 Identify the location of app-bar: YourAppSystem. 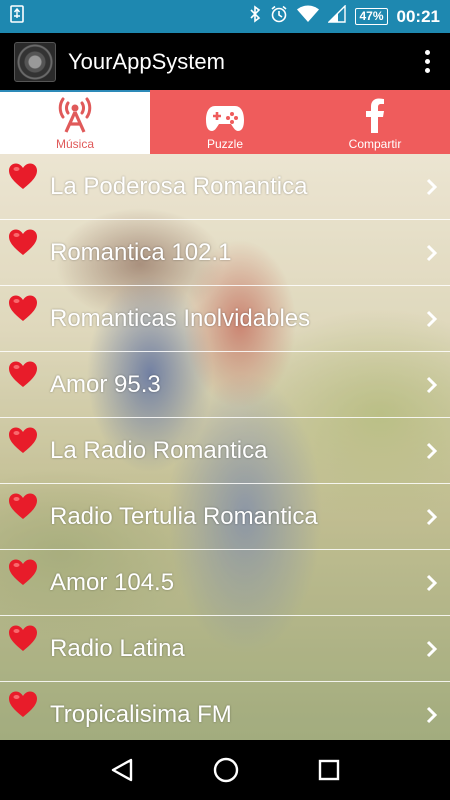
(225, 61).